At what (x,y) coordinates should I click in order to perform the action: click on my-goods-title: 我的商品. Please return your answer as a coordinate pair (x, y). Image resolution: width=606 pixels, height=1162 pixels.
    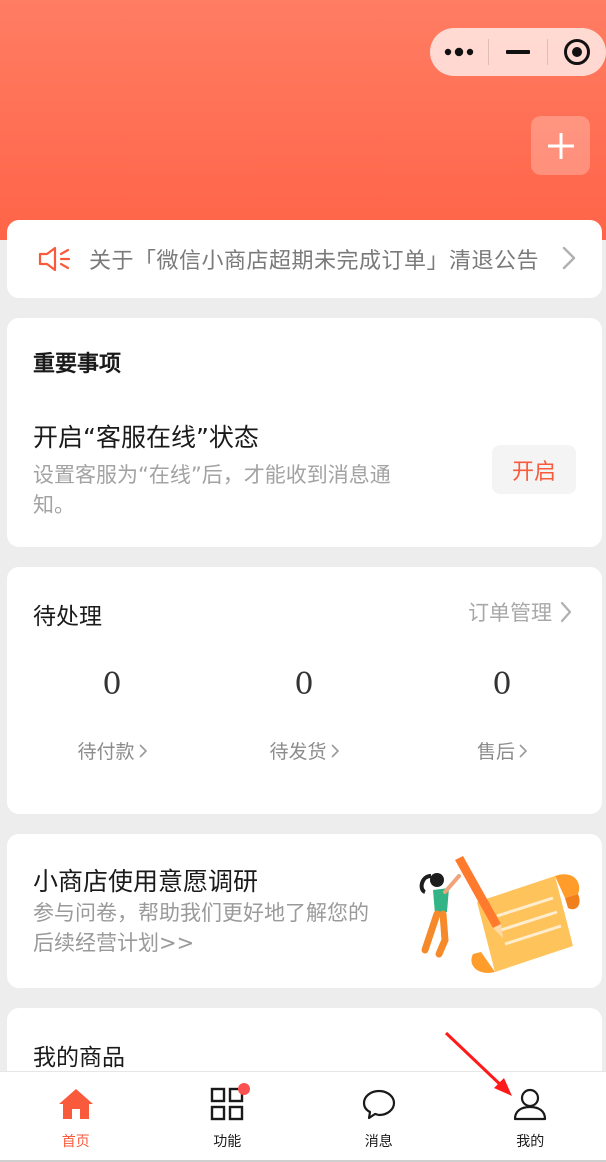
    Looking at the image, I should click on (79, 1058).